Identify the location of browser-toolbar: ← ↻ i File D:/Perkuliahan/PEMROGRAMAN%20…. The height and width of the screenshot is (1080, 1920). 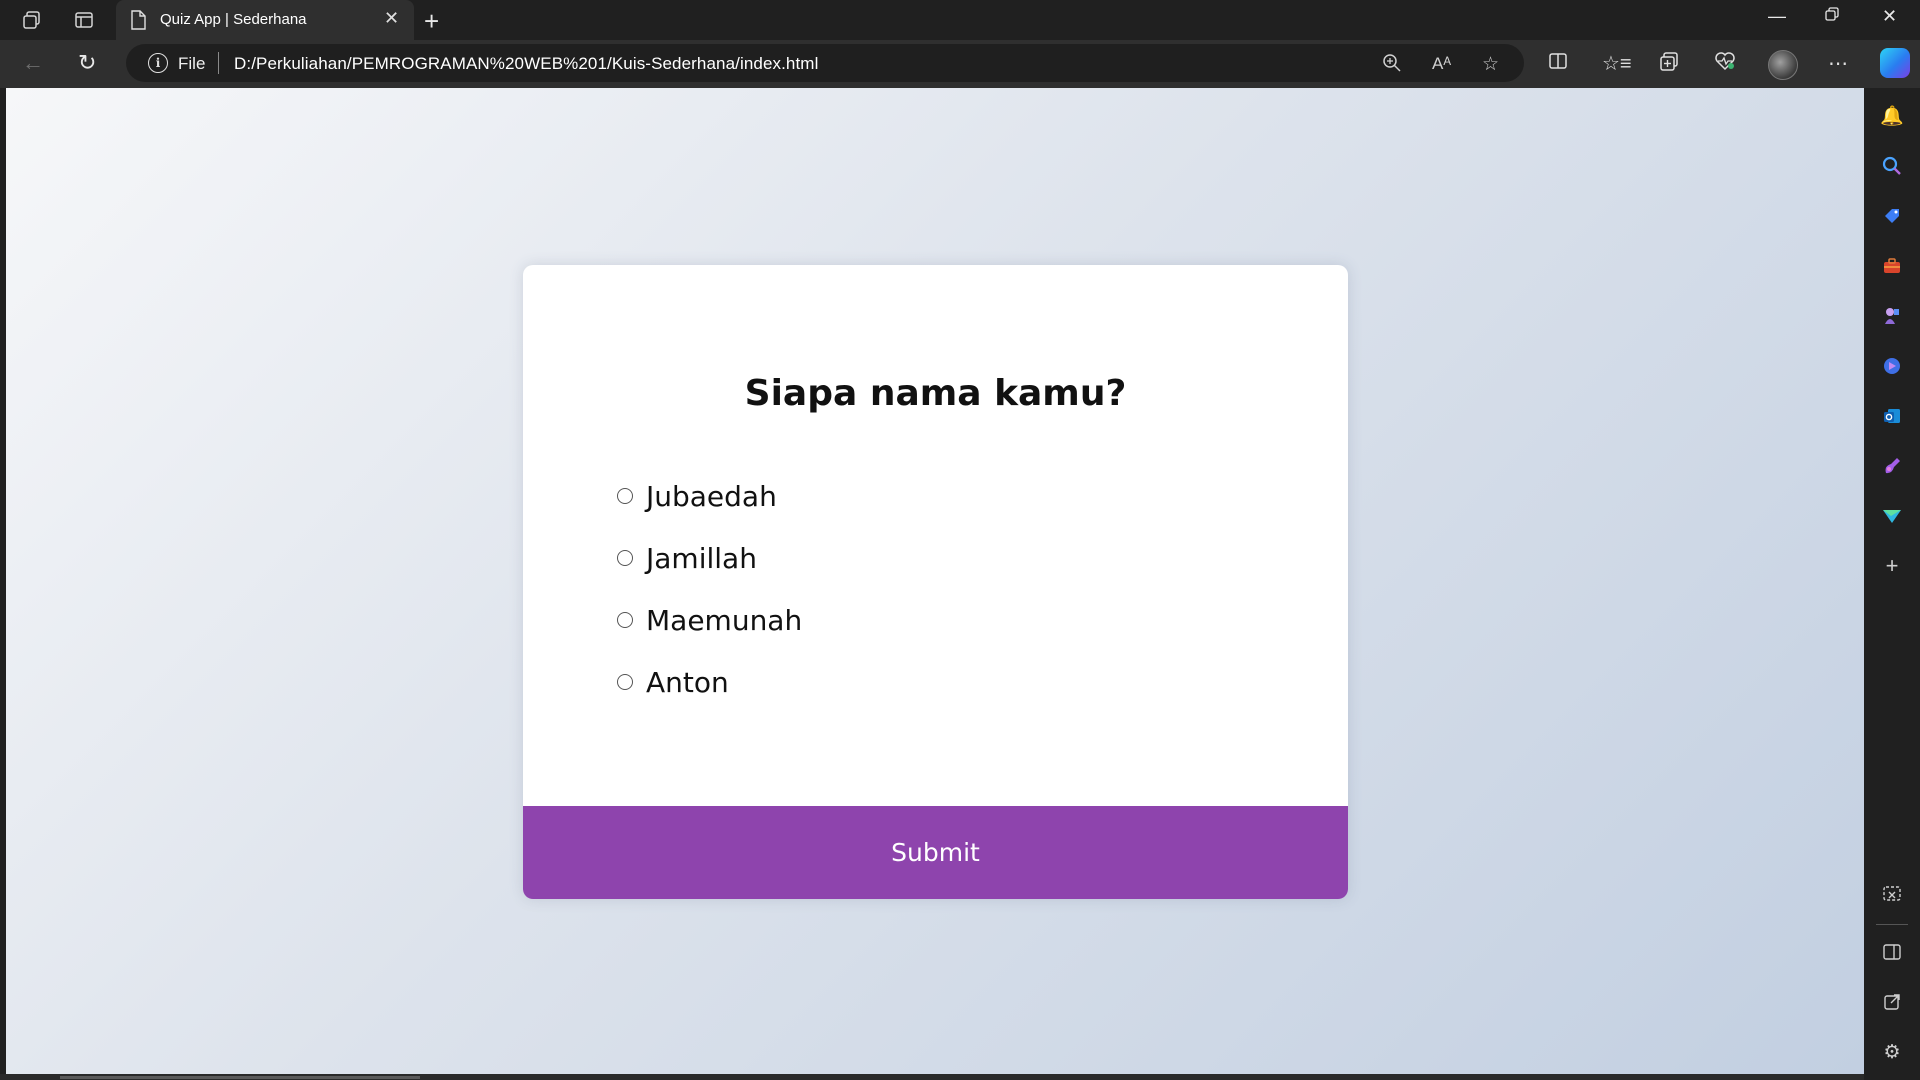
(960, 64).